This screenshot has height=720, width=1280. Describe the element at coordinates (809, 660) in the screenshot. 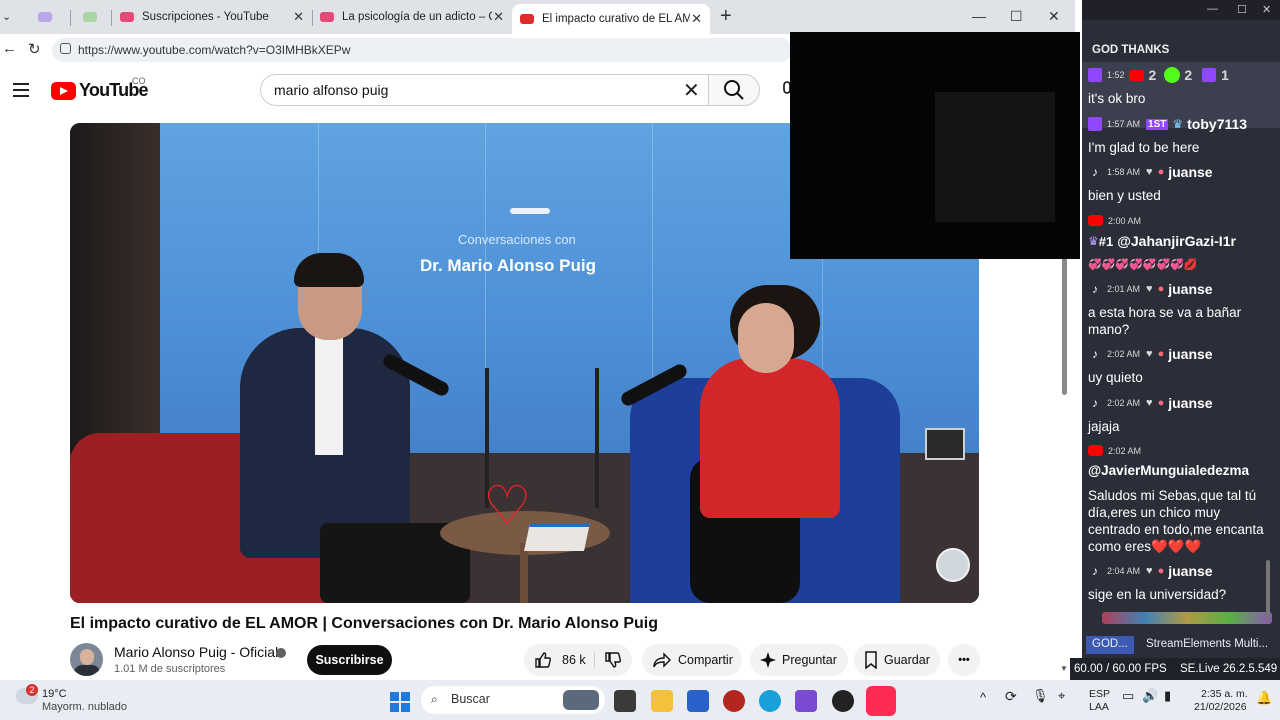

I see `ask-label: Preguntar` at that location.